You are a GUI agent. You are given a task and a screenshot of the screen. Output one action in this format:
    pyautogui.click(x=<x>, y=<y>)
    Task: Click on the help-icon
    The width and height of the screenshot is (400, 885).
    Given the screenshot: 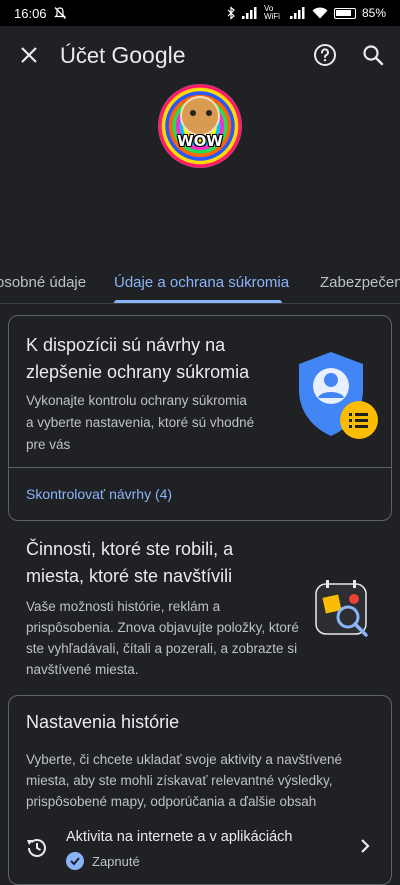 What is the action you would take?
    pyautogui.click(x=325, y=55)
    